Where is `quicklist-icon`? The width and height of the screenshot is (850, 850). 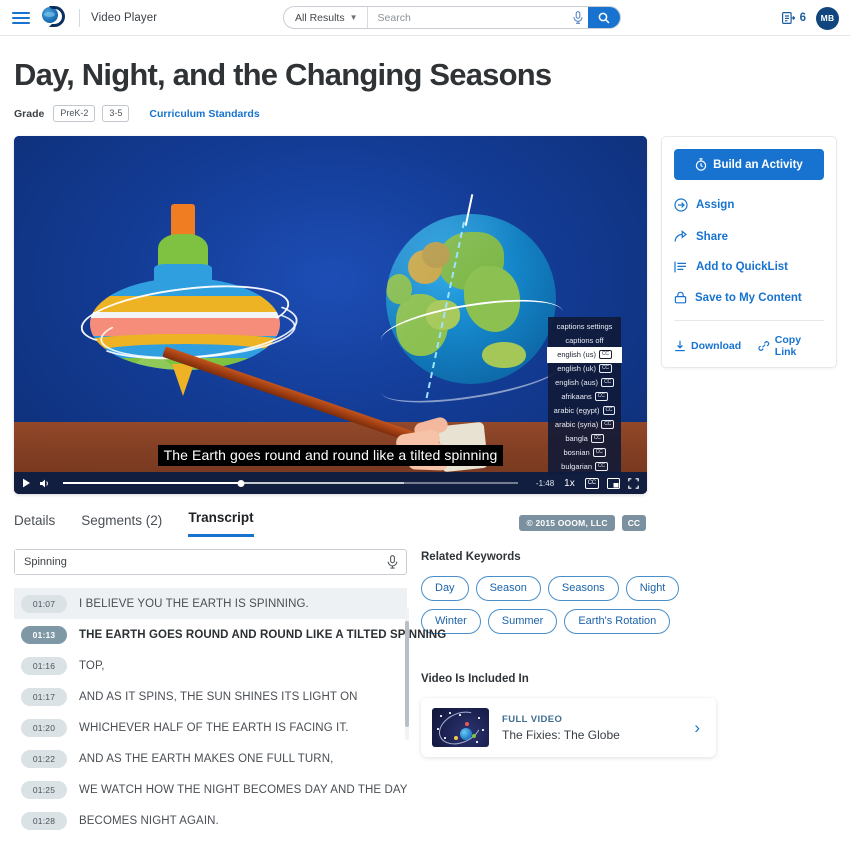
quicklist-icon is located at coordinates (788, 18).